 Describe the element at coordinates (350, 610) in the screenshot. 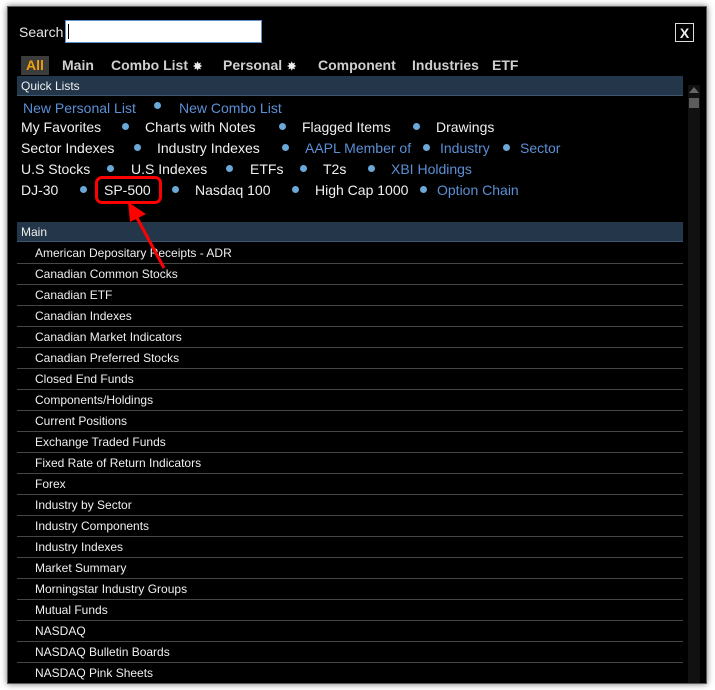

I see `list-item: Mutual Funds` at that location.